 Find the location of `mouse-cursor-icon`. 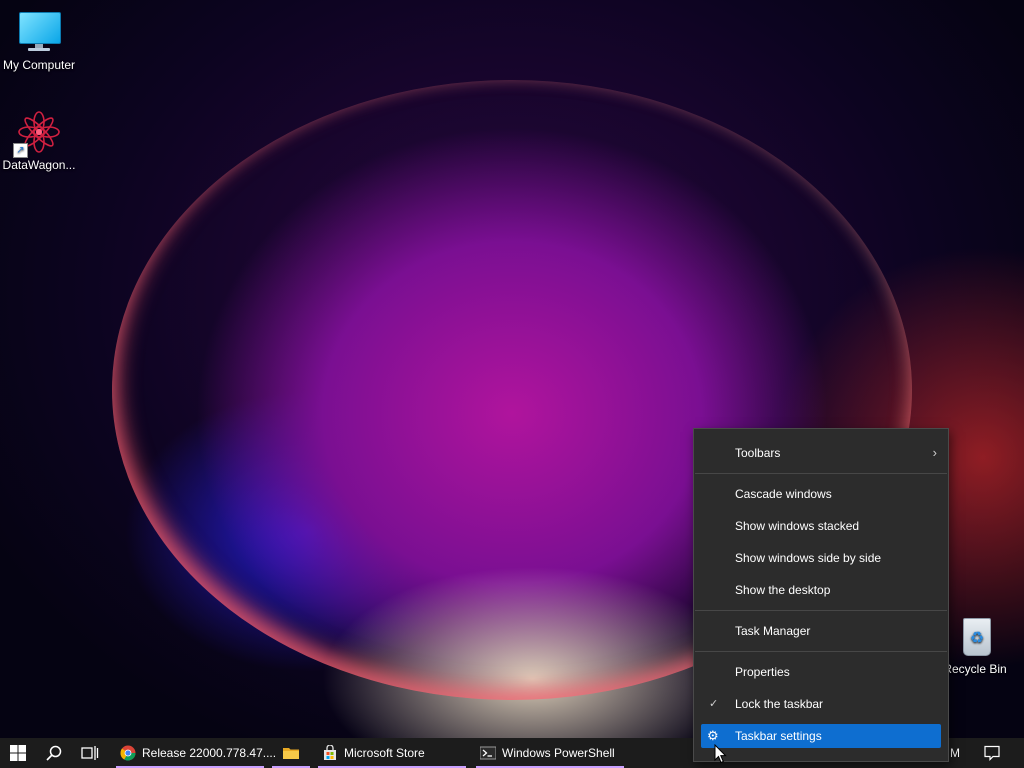

mouse-cursor-icon is located at coordinates (720, 754).